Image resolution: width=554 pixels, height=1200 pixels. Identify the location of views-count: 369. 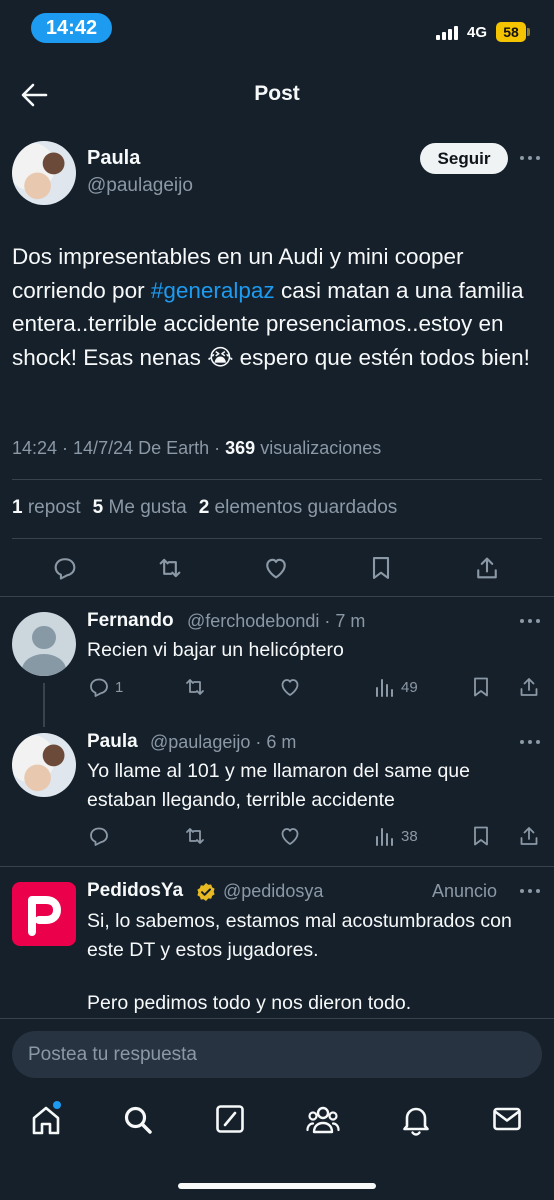
(240, 448).